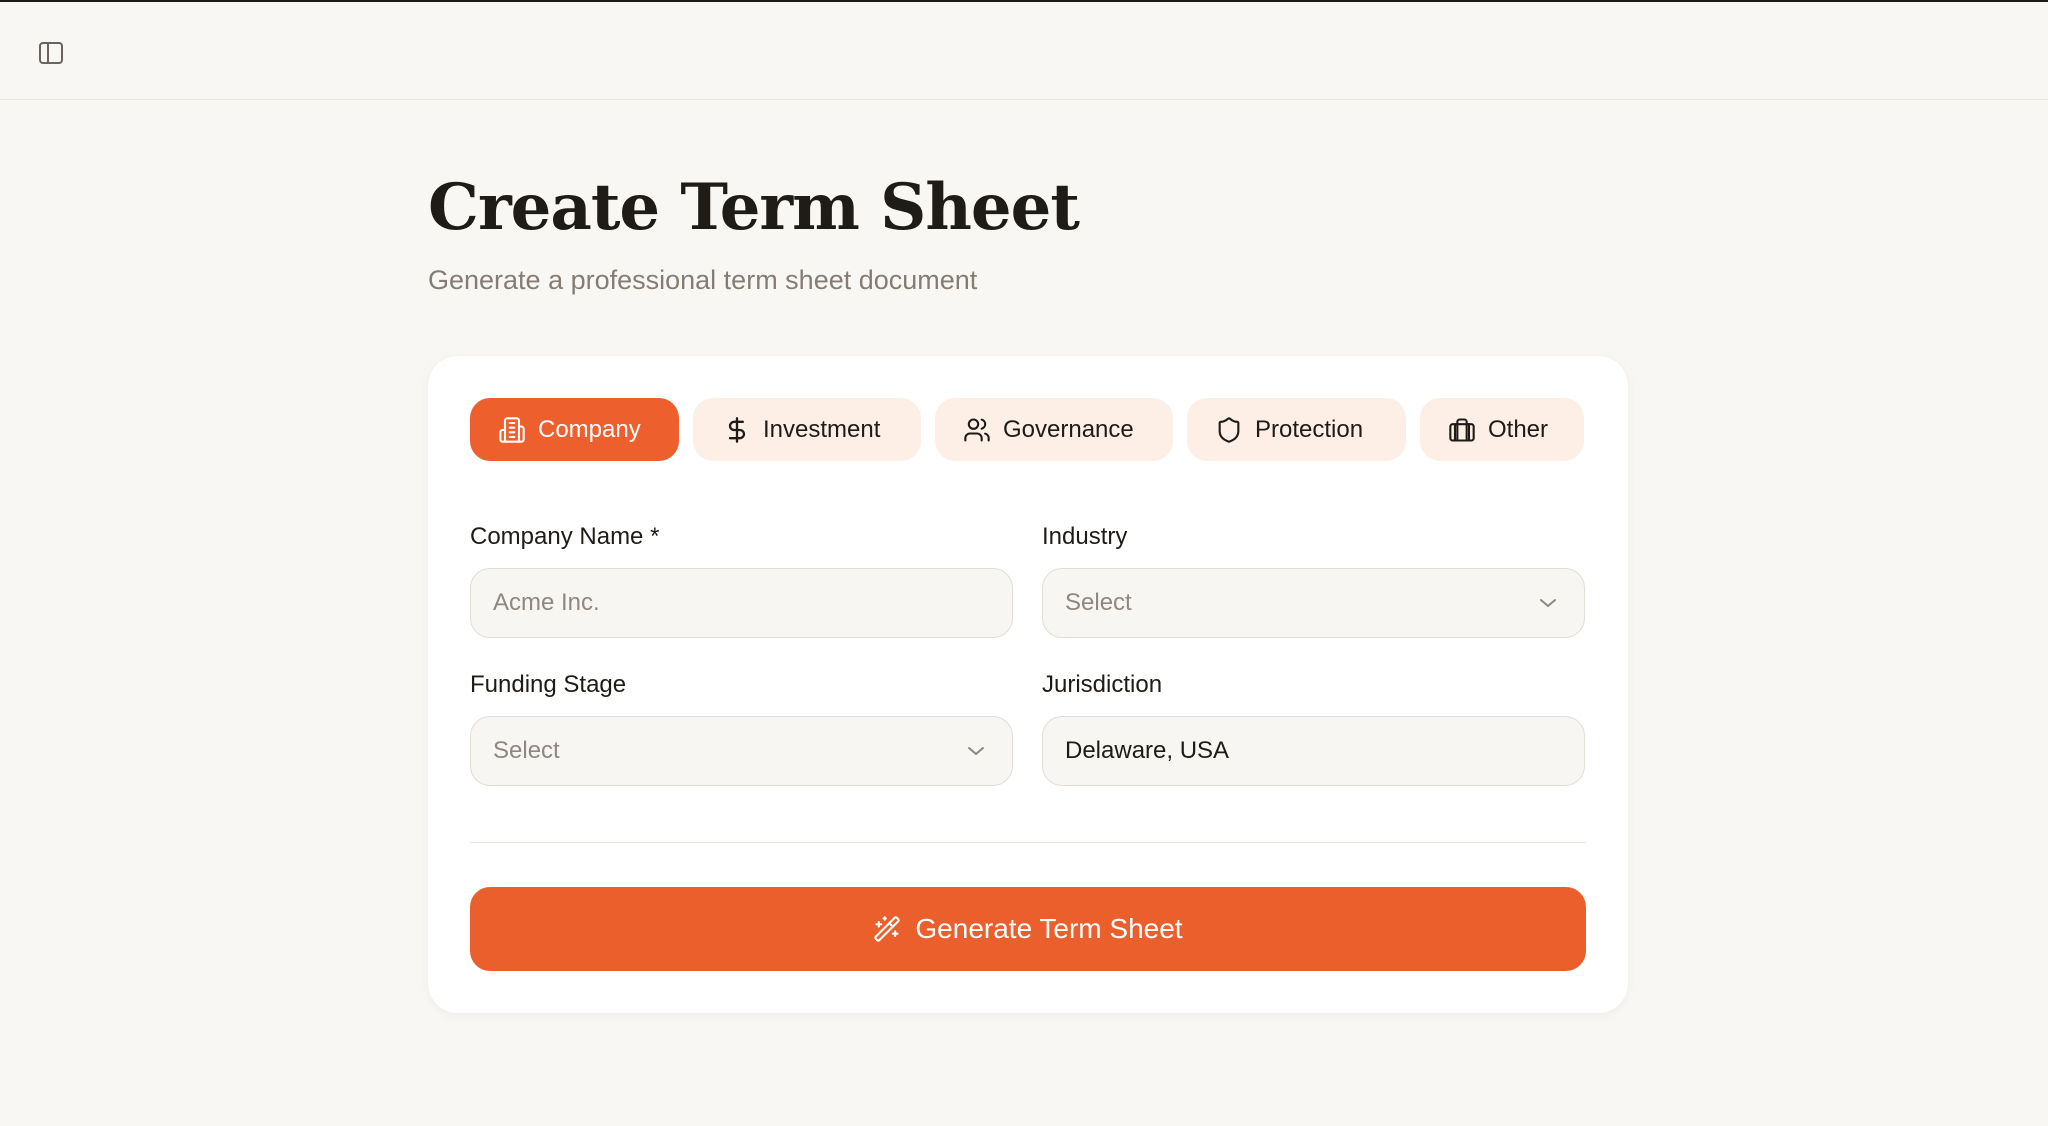 The width and height of the screenshot is (2048, 1126). I want to click on tab-company-label: Company, so click(589, 429).